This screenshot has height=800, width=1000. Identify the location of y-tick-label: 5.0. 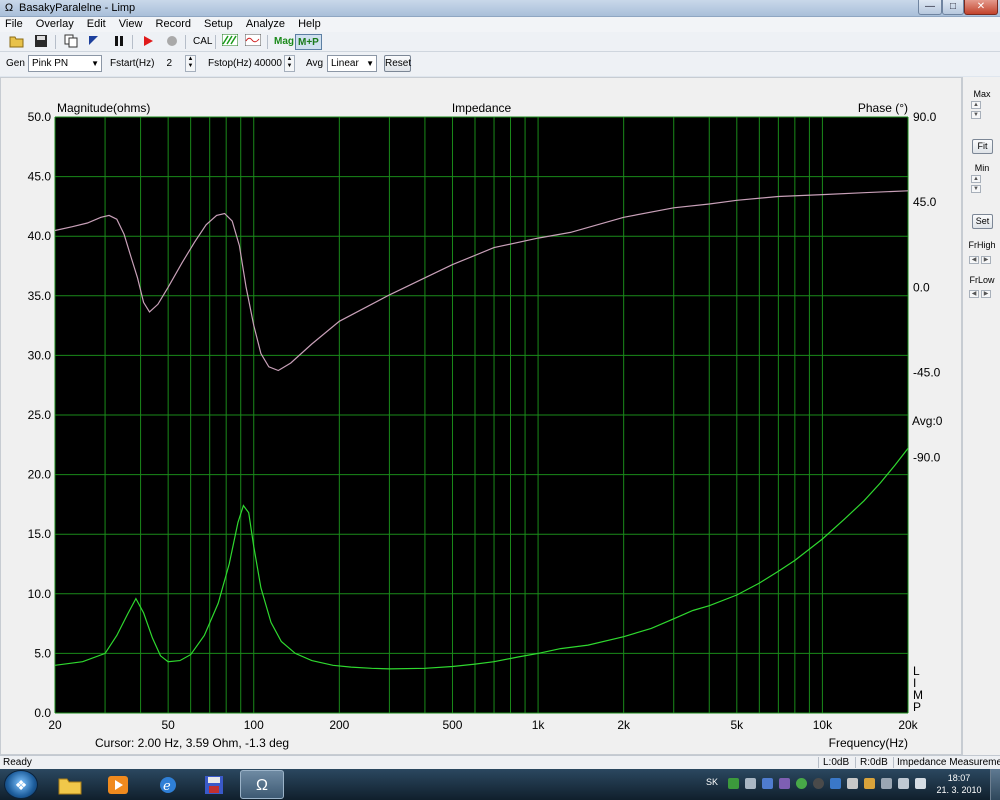
(42, 653).